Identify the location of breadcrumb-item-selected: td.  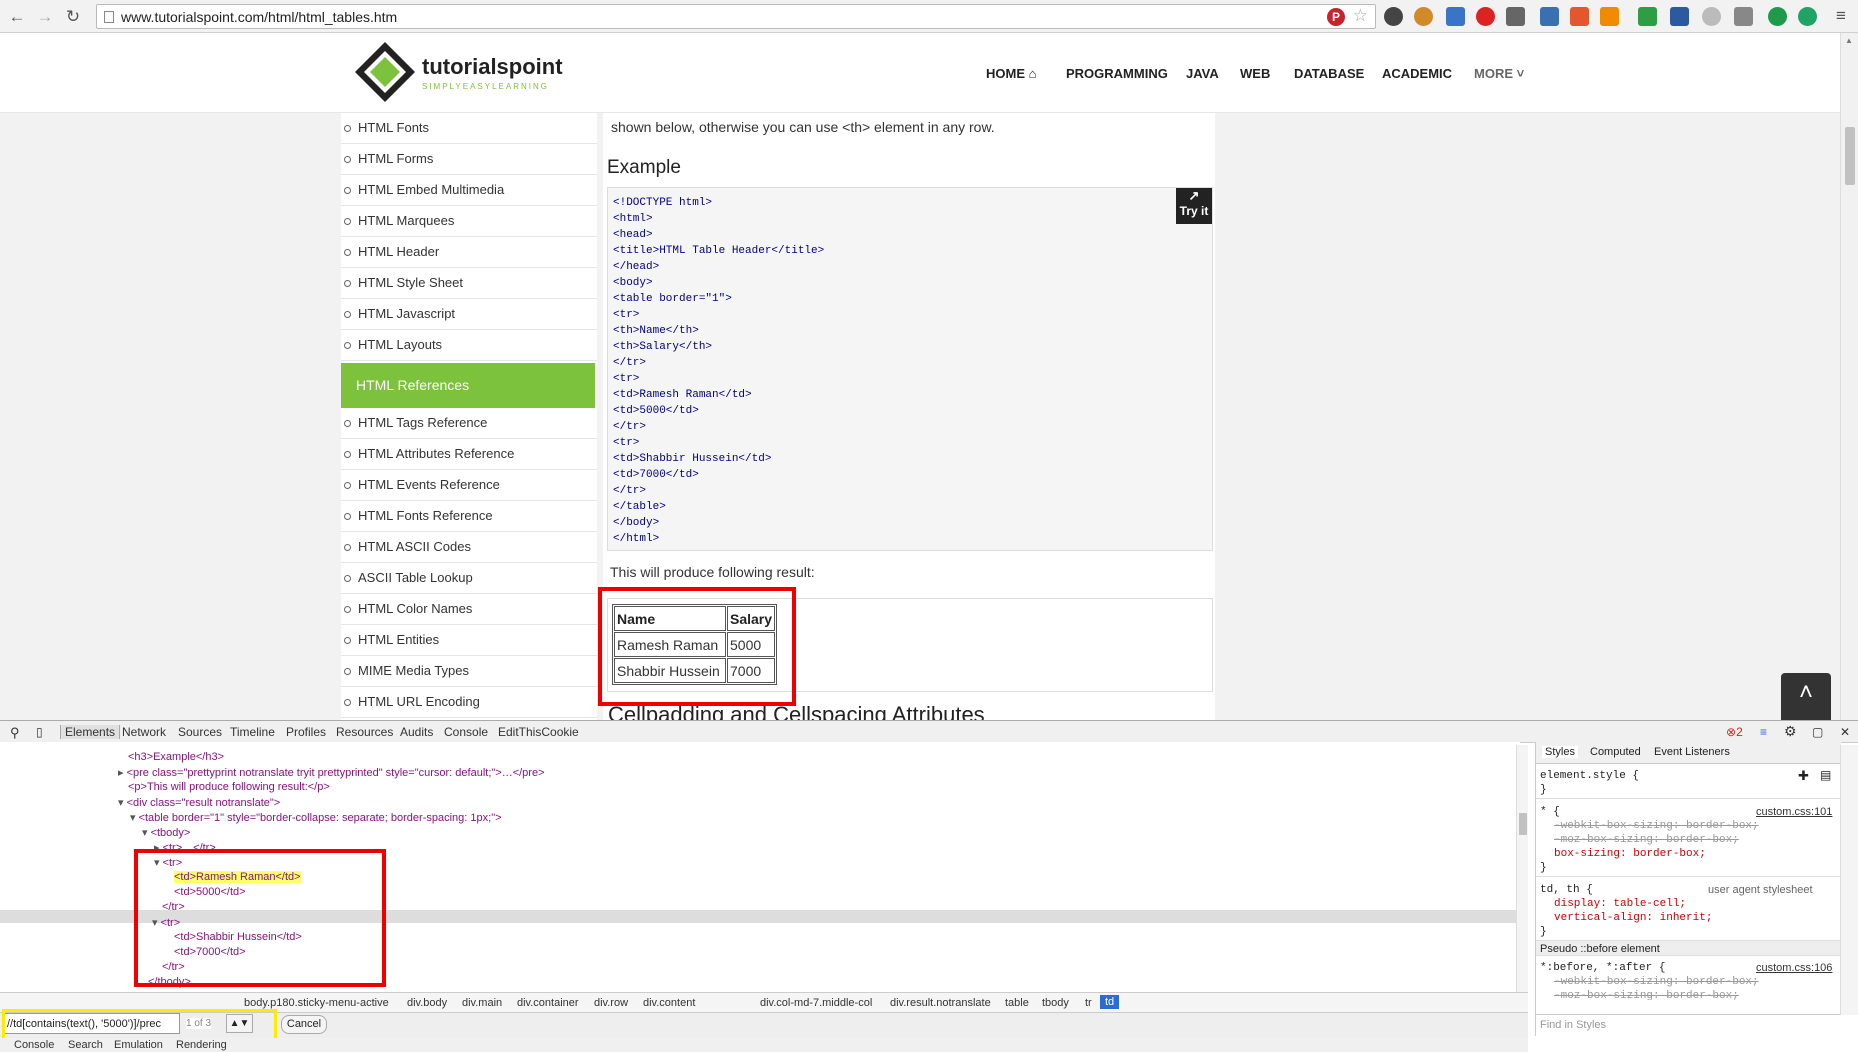
(1110, 1002).